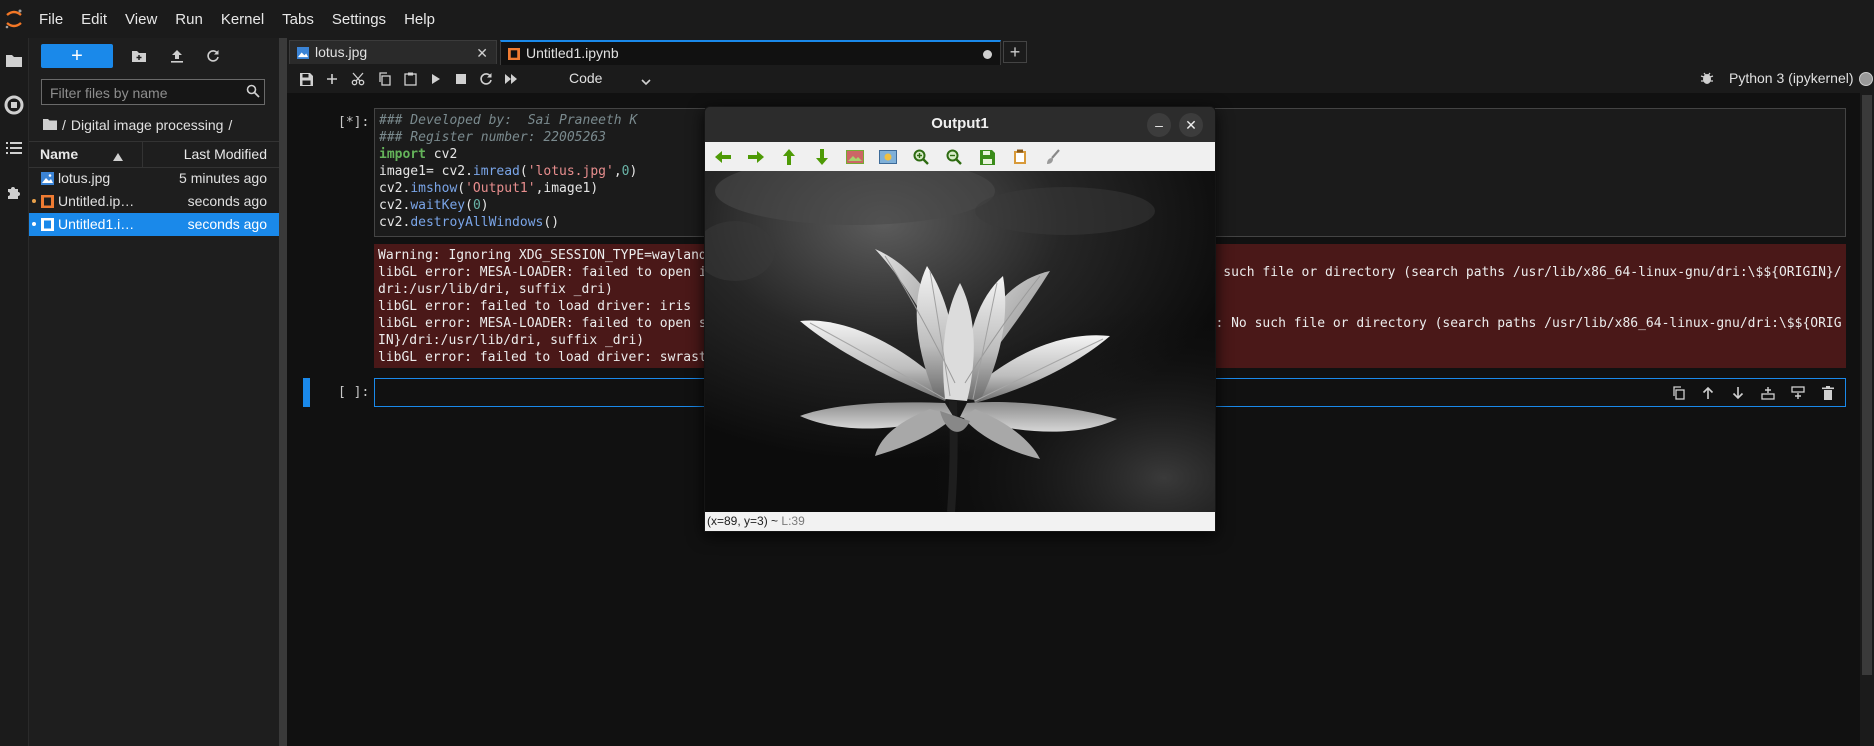 This screenshot has height=746, width=1874. I want to click on pan-right-icon, so click(756, 157).